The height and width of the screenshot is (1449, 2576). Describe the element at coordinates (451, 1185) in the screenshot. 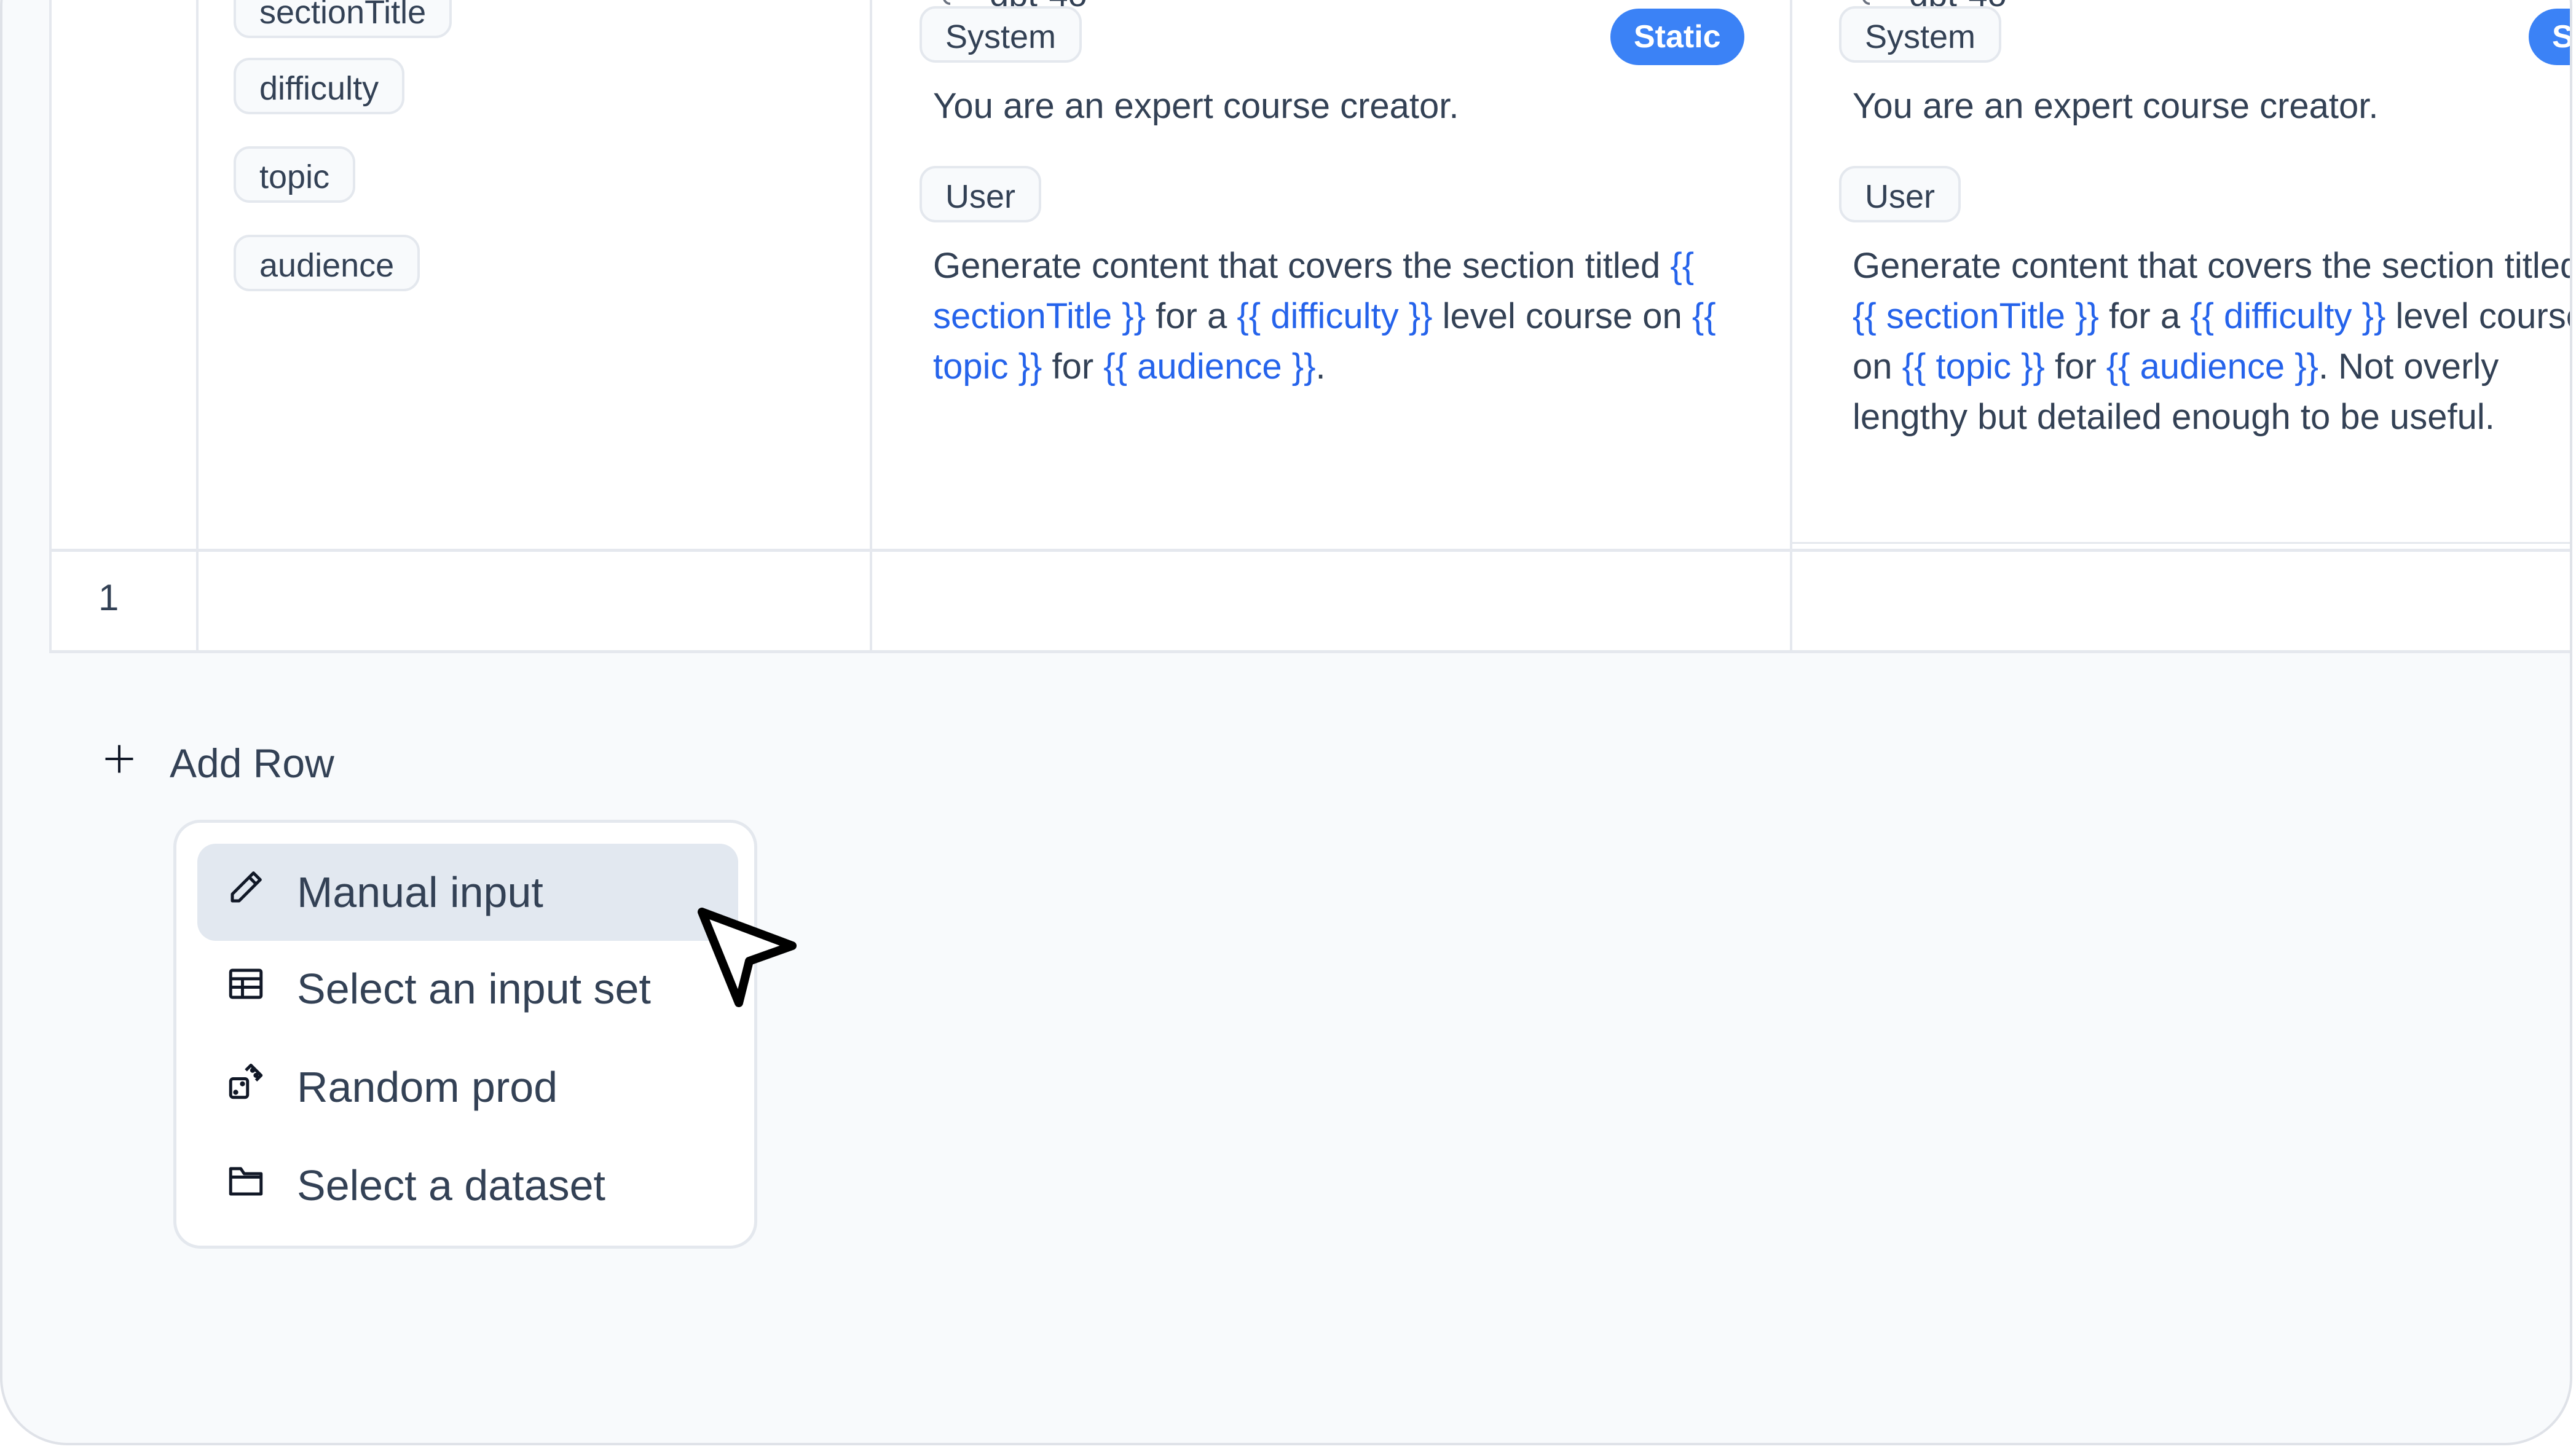

I see `menu-item-label: Select a dataset` at that location.